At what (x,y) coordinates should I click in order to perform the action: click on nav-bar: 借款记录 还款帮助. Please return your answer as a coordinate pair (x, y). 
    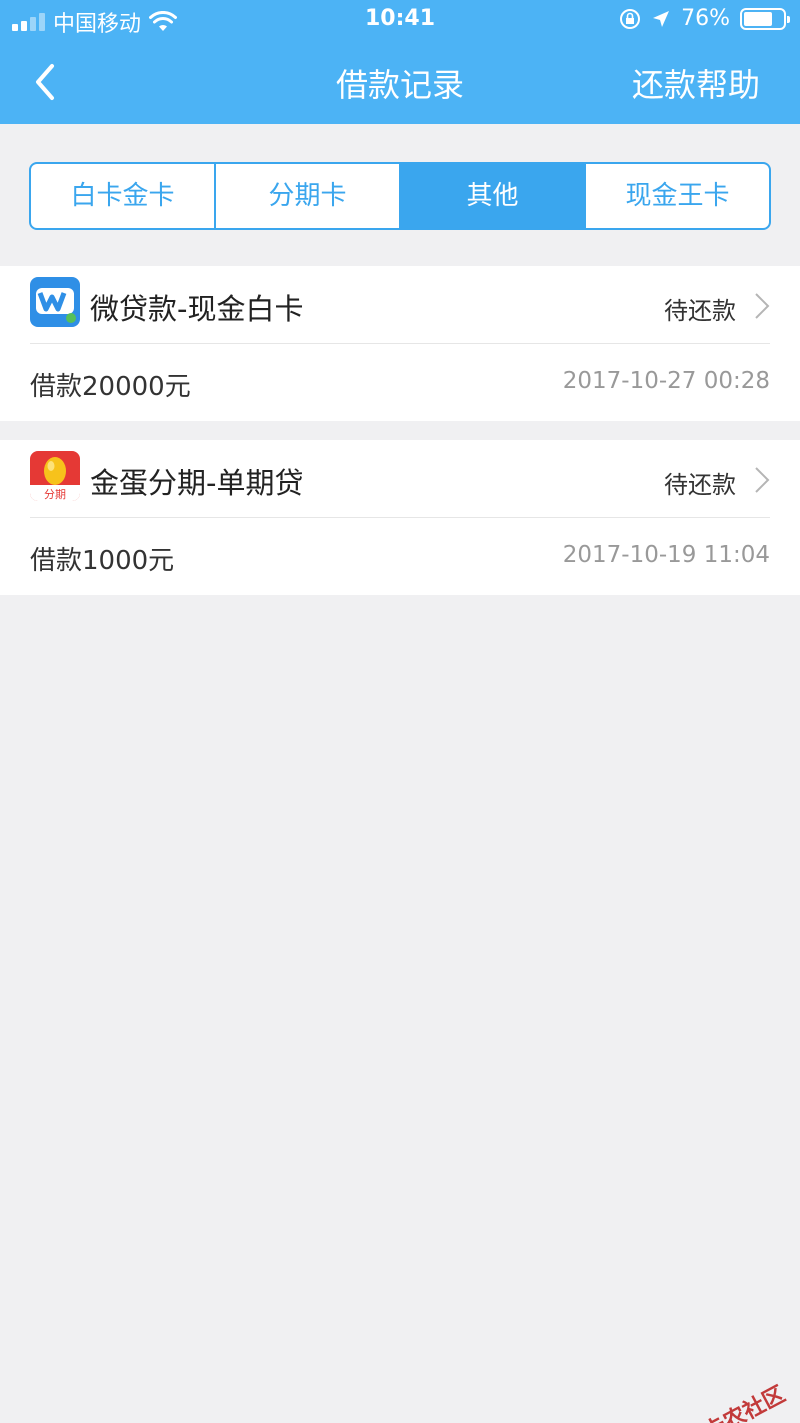
    Looking at the image, I should click on (400, 82).